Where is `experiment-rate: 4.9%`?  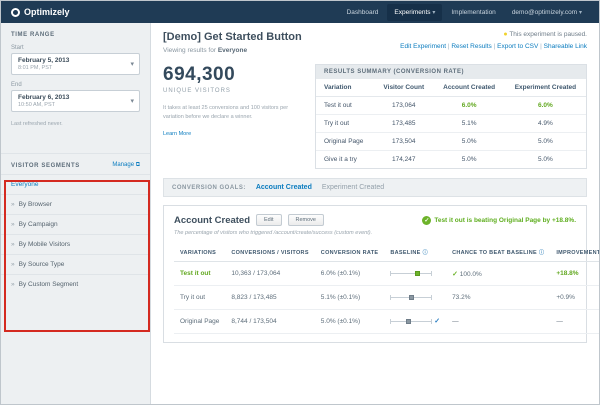
experiment-rate: 4.9% is located at coordinates (545, 123).